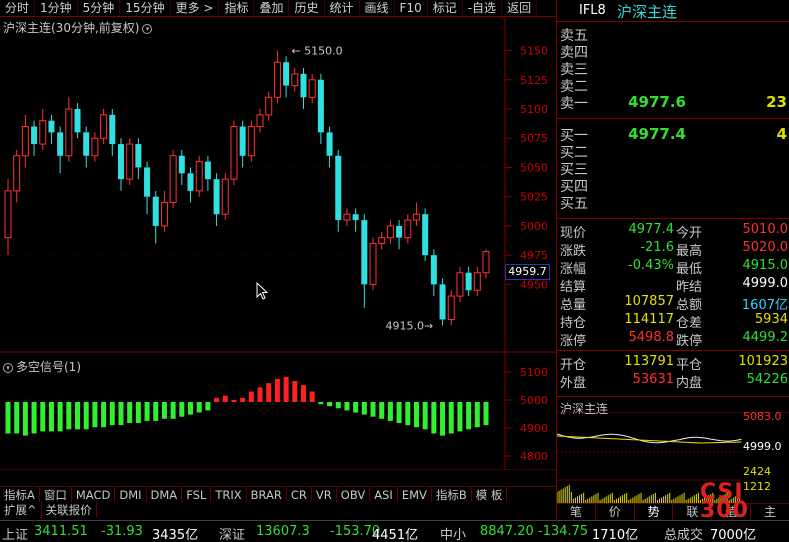 Image resolution: width=789 pixels, height=542 pixels. Describe the element at coordinates (573, 251) in the screenshot. I see `stat-label: 涨跌` at that location.